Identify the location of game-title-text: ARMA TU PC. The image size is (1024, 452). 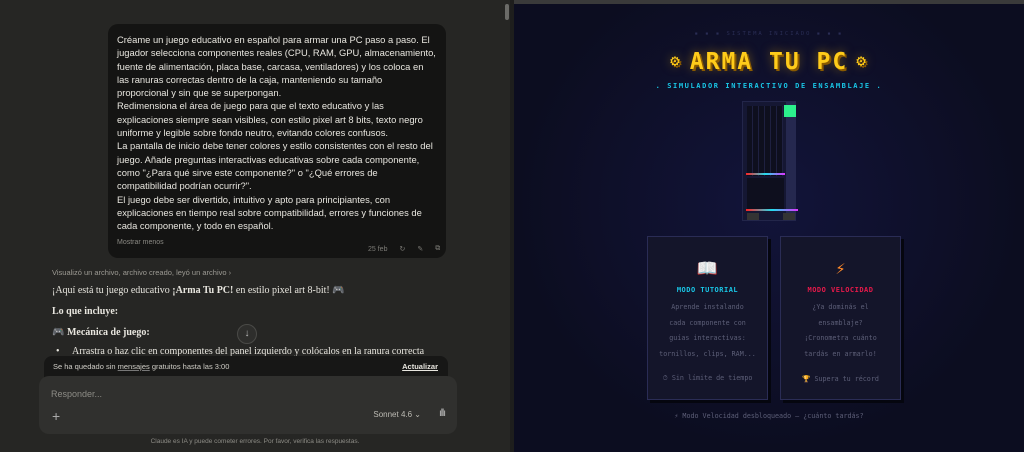
(769, 62).